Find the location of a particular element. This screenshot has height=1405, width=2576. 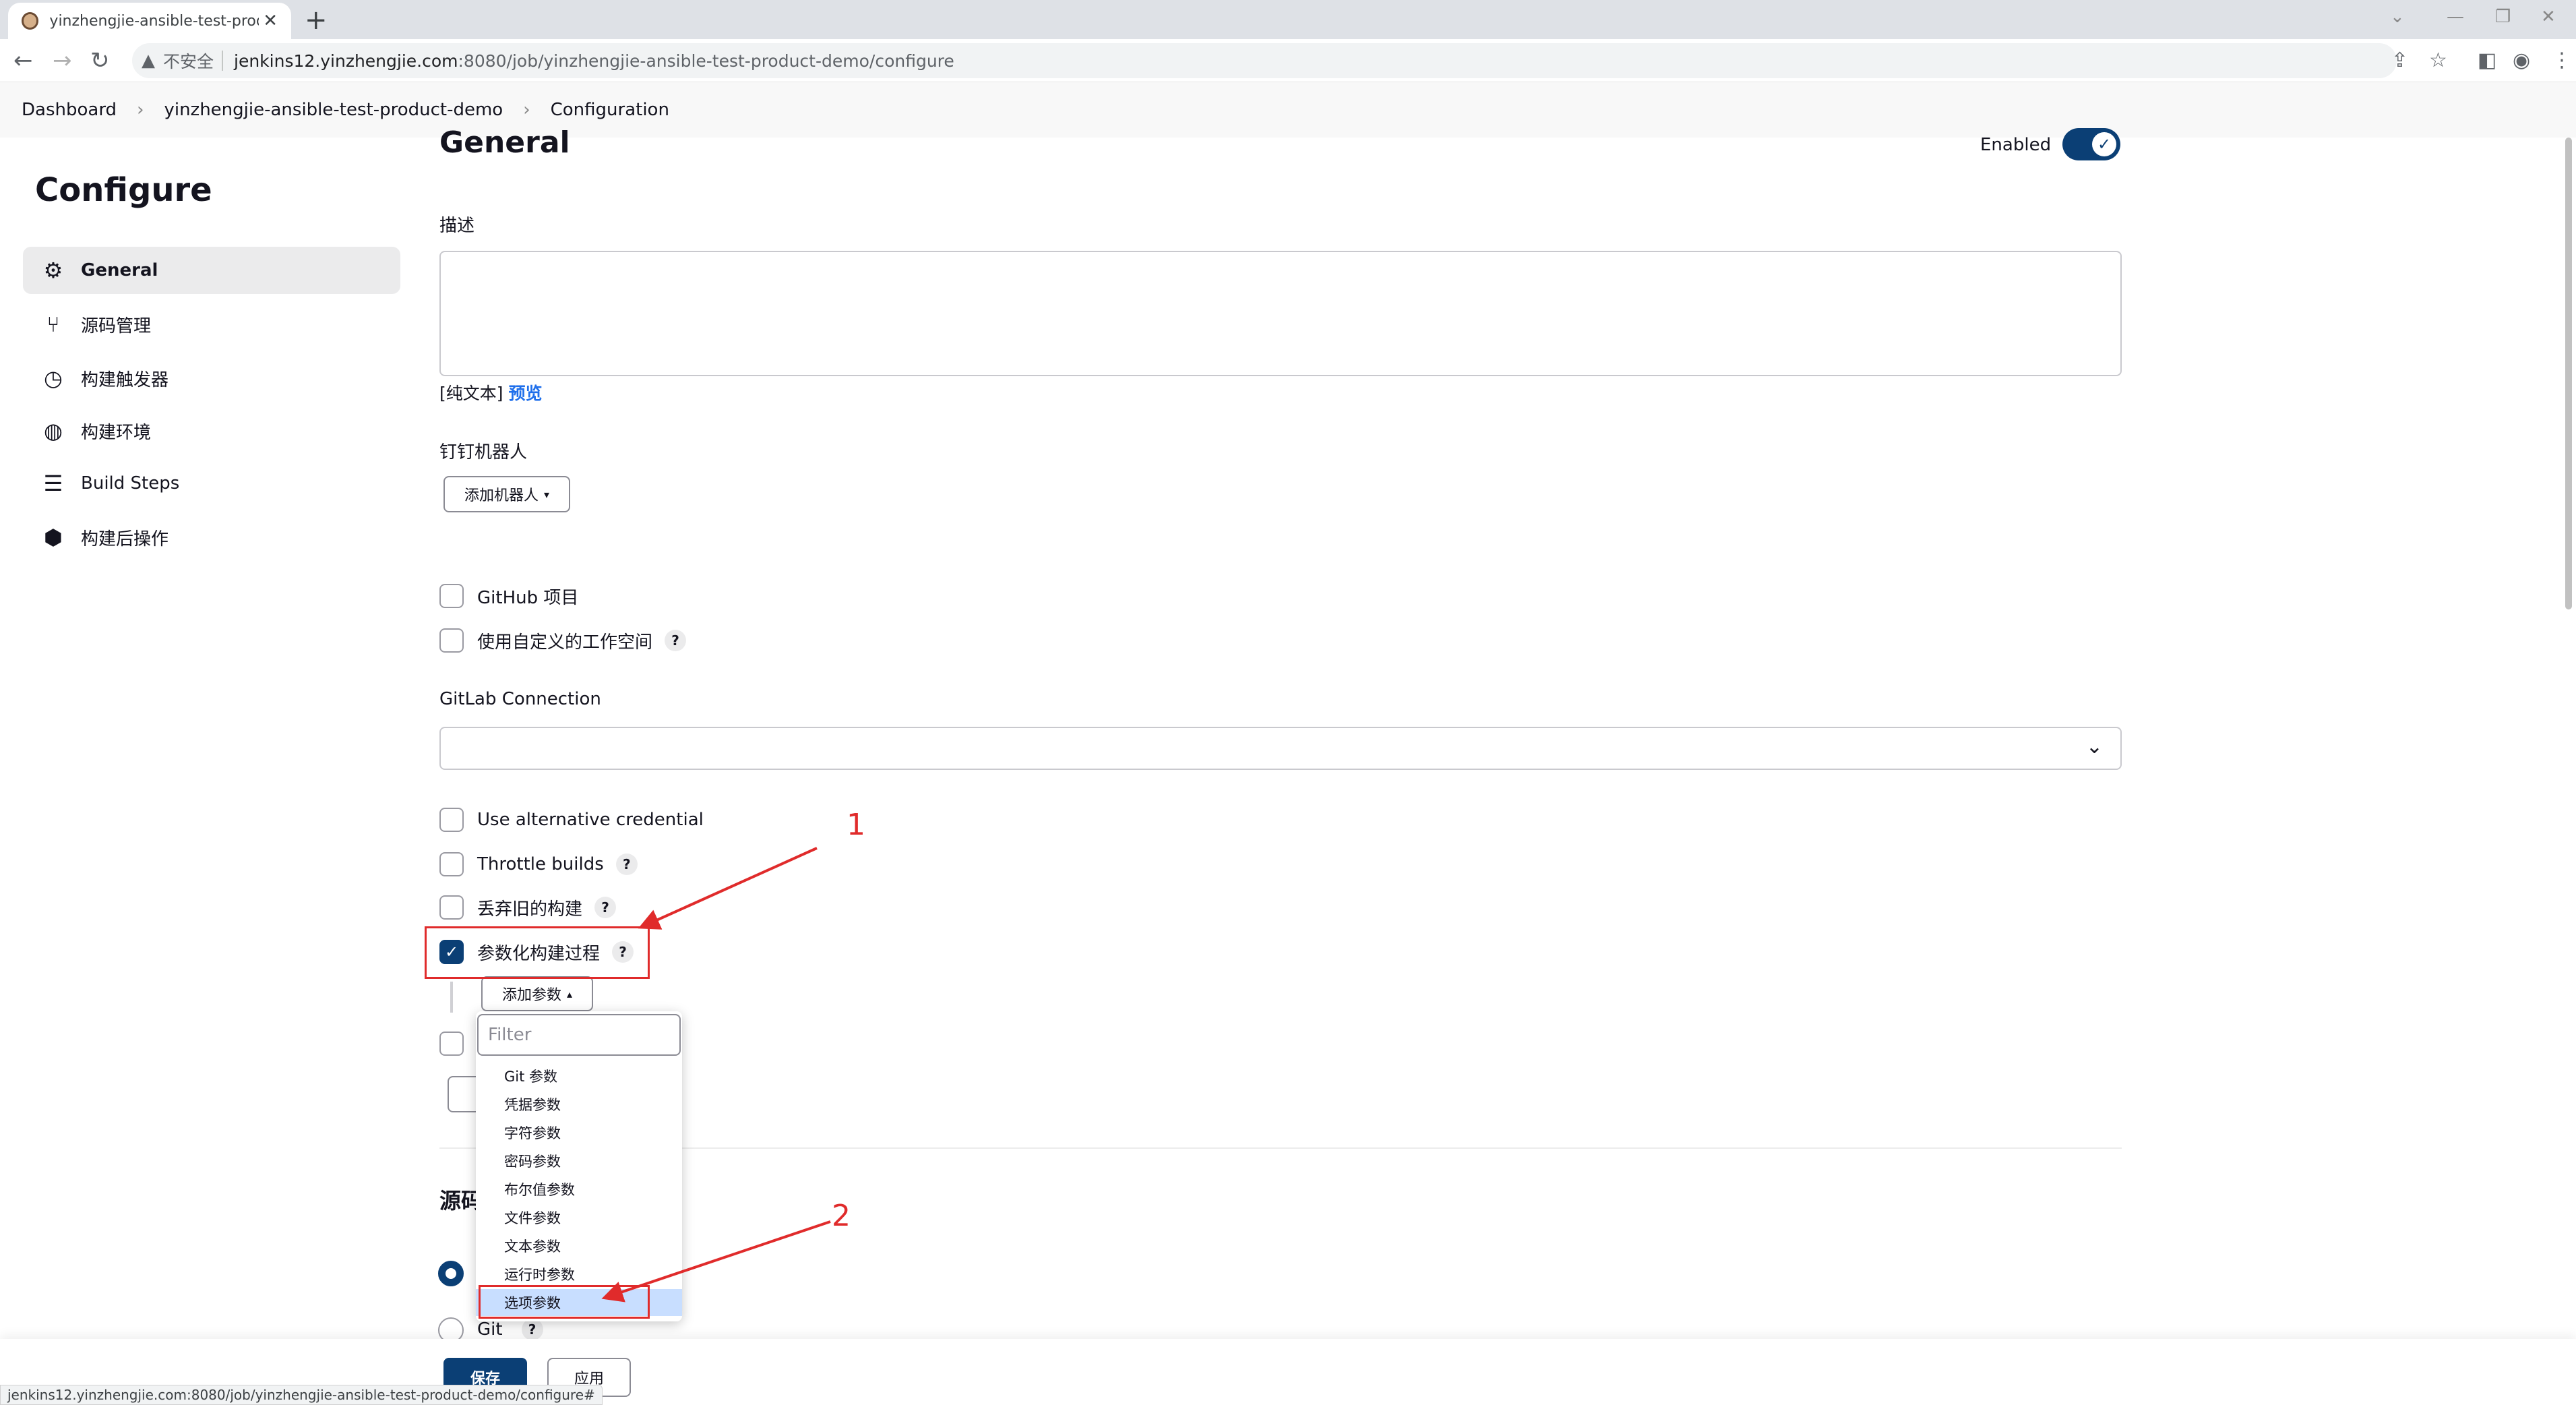

filter-input: Filter is located at coordinates (579, 1035).